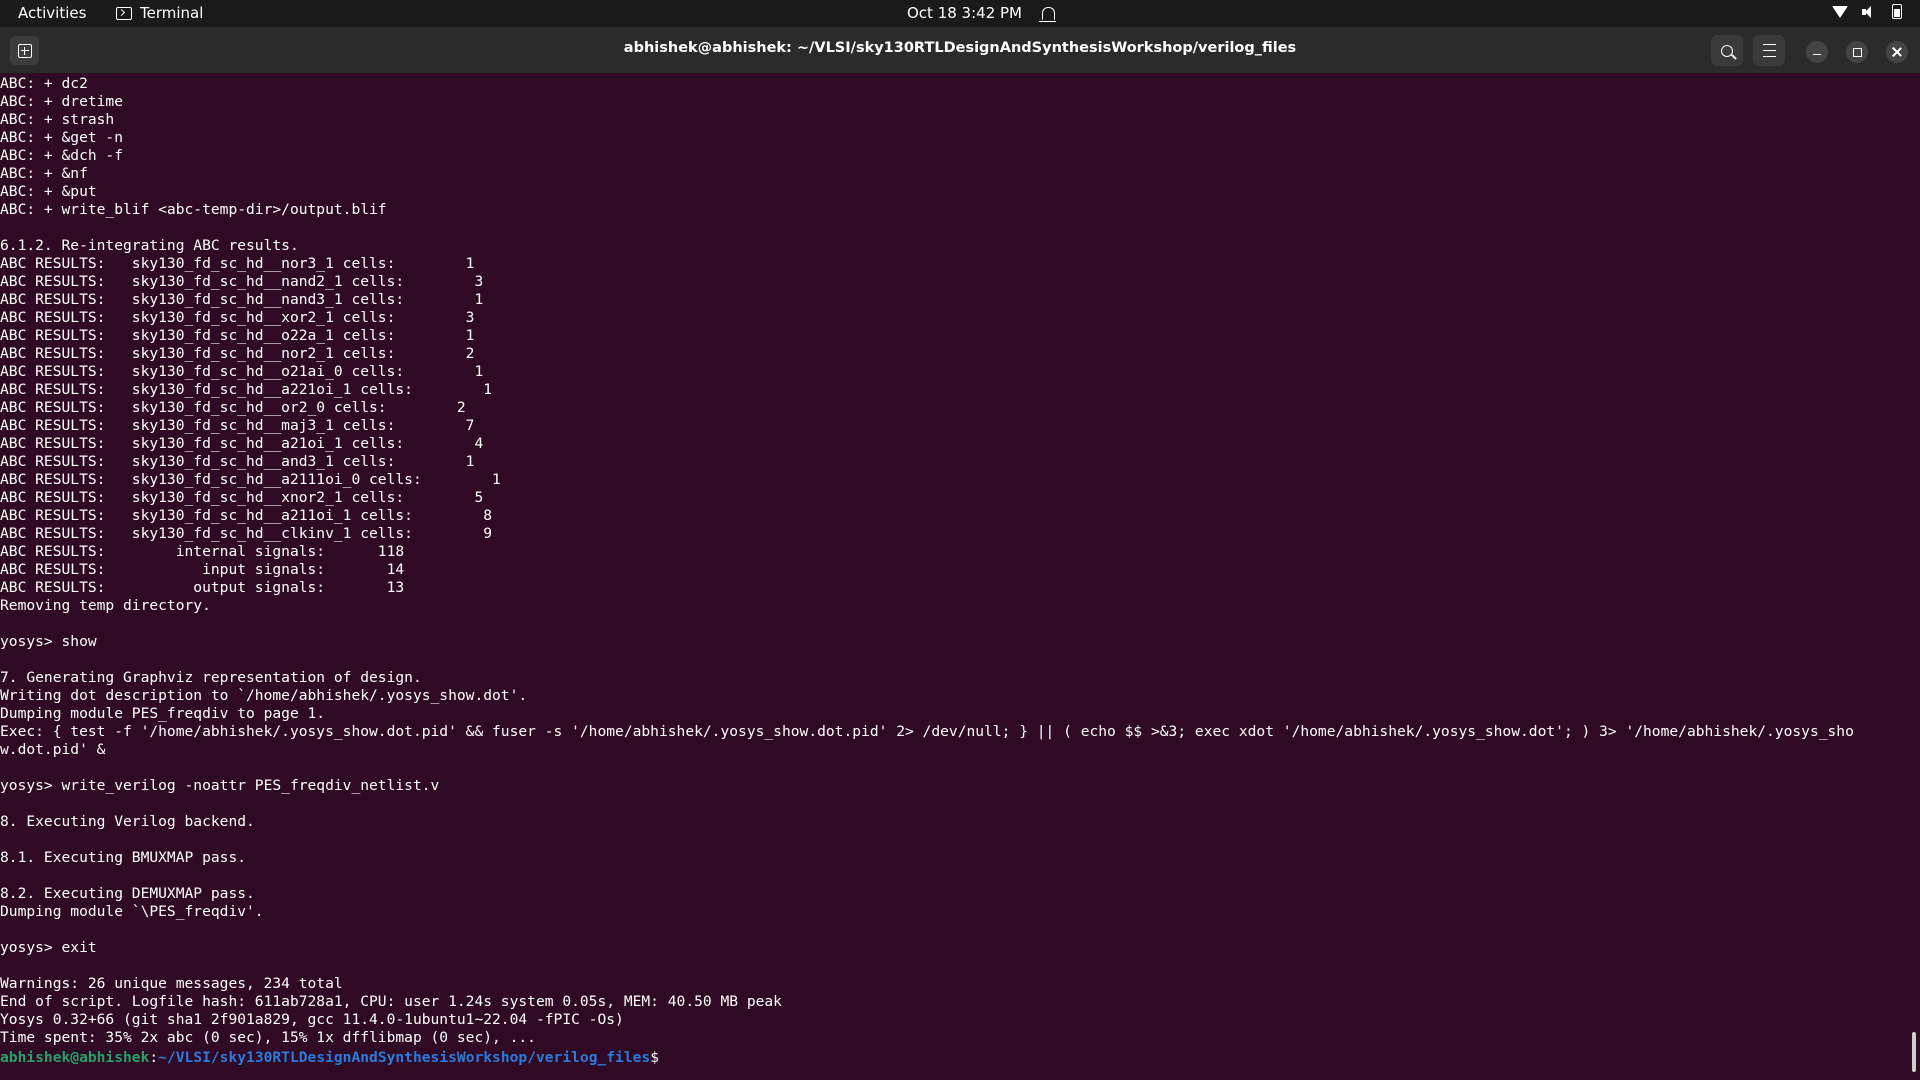  I want to click on terminal-line: ABC: + &put, so click(48, 191).